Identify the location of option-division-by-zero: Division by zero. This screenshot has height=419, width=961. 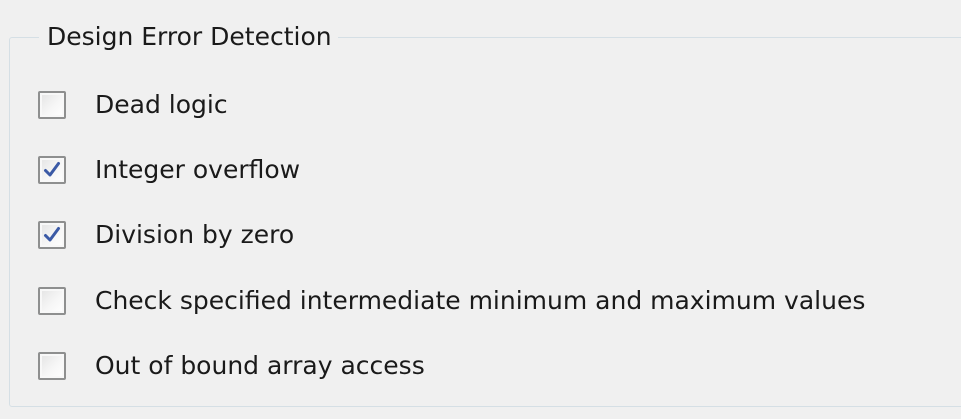
(166, 235).